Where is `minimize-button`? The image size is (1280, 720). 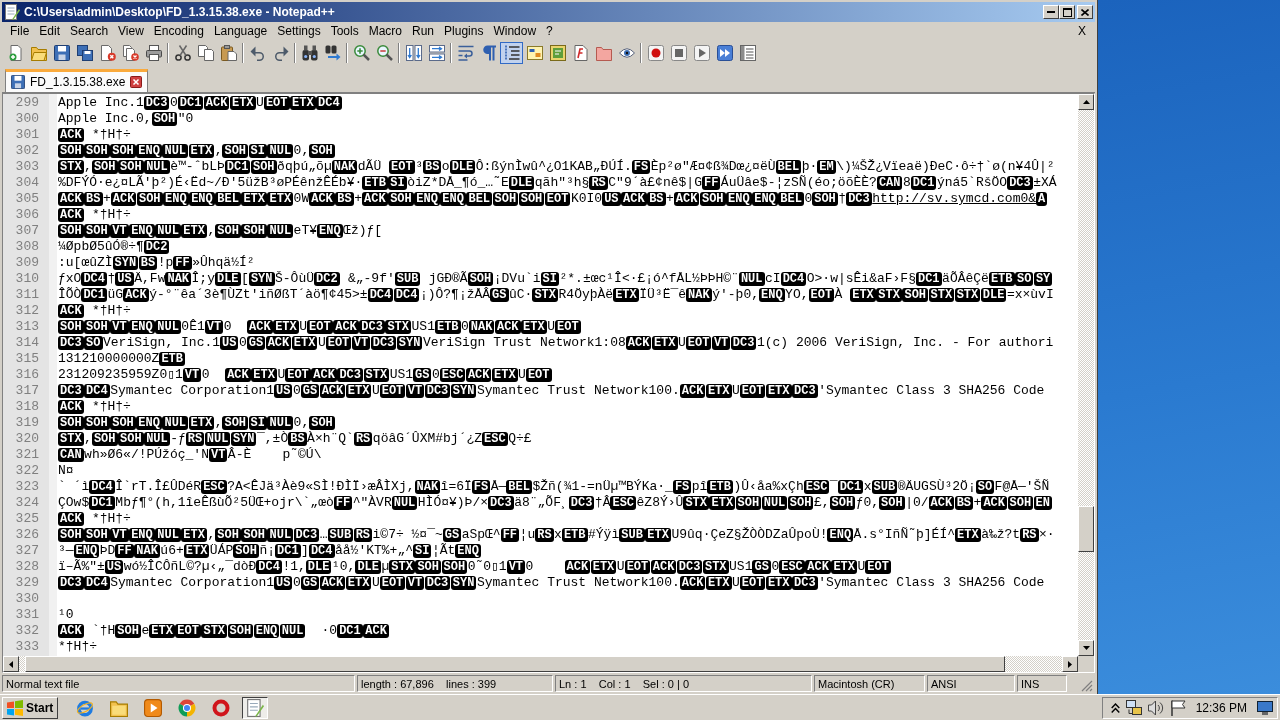
minimize-button is located at coordinates (1051, 12).